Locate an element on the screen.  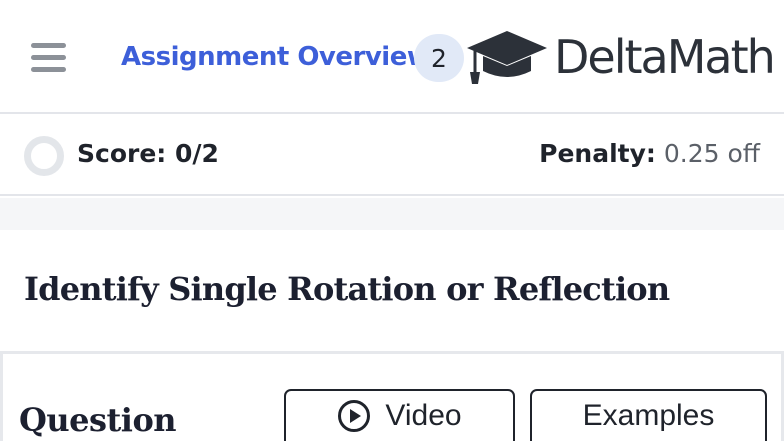
penalty-label: Penalty: is located at coordinates (597, 153).